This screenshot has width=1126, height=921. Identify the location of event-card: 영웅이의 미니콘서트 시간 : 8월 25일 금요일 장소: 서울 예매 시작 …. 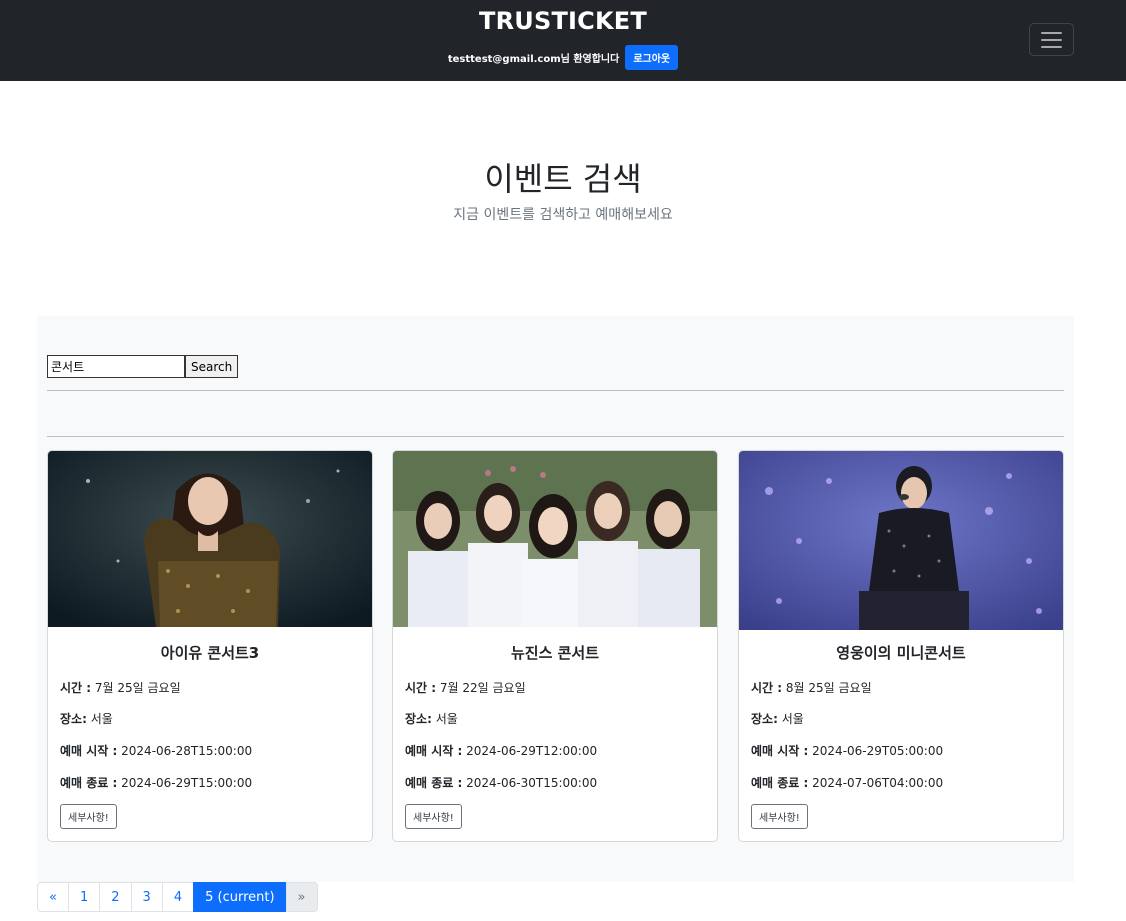
(901, 646).